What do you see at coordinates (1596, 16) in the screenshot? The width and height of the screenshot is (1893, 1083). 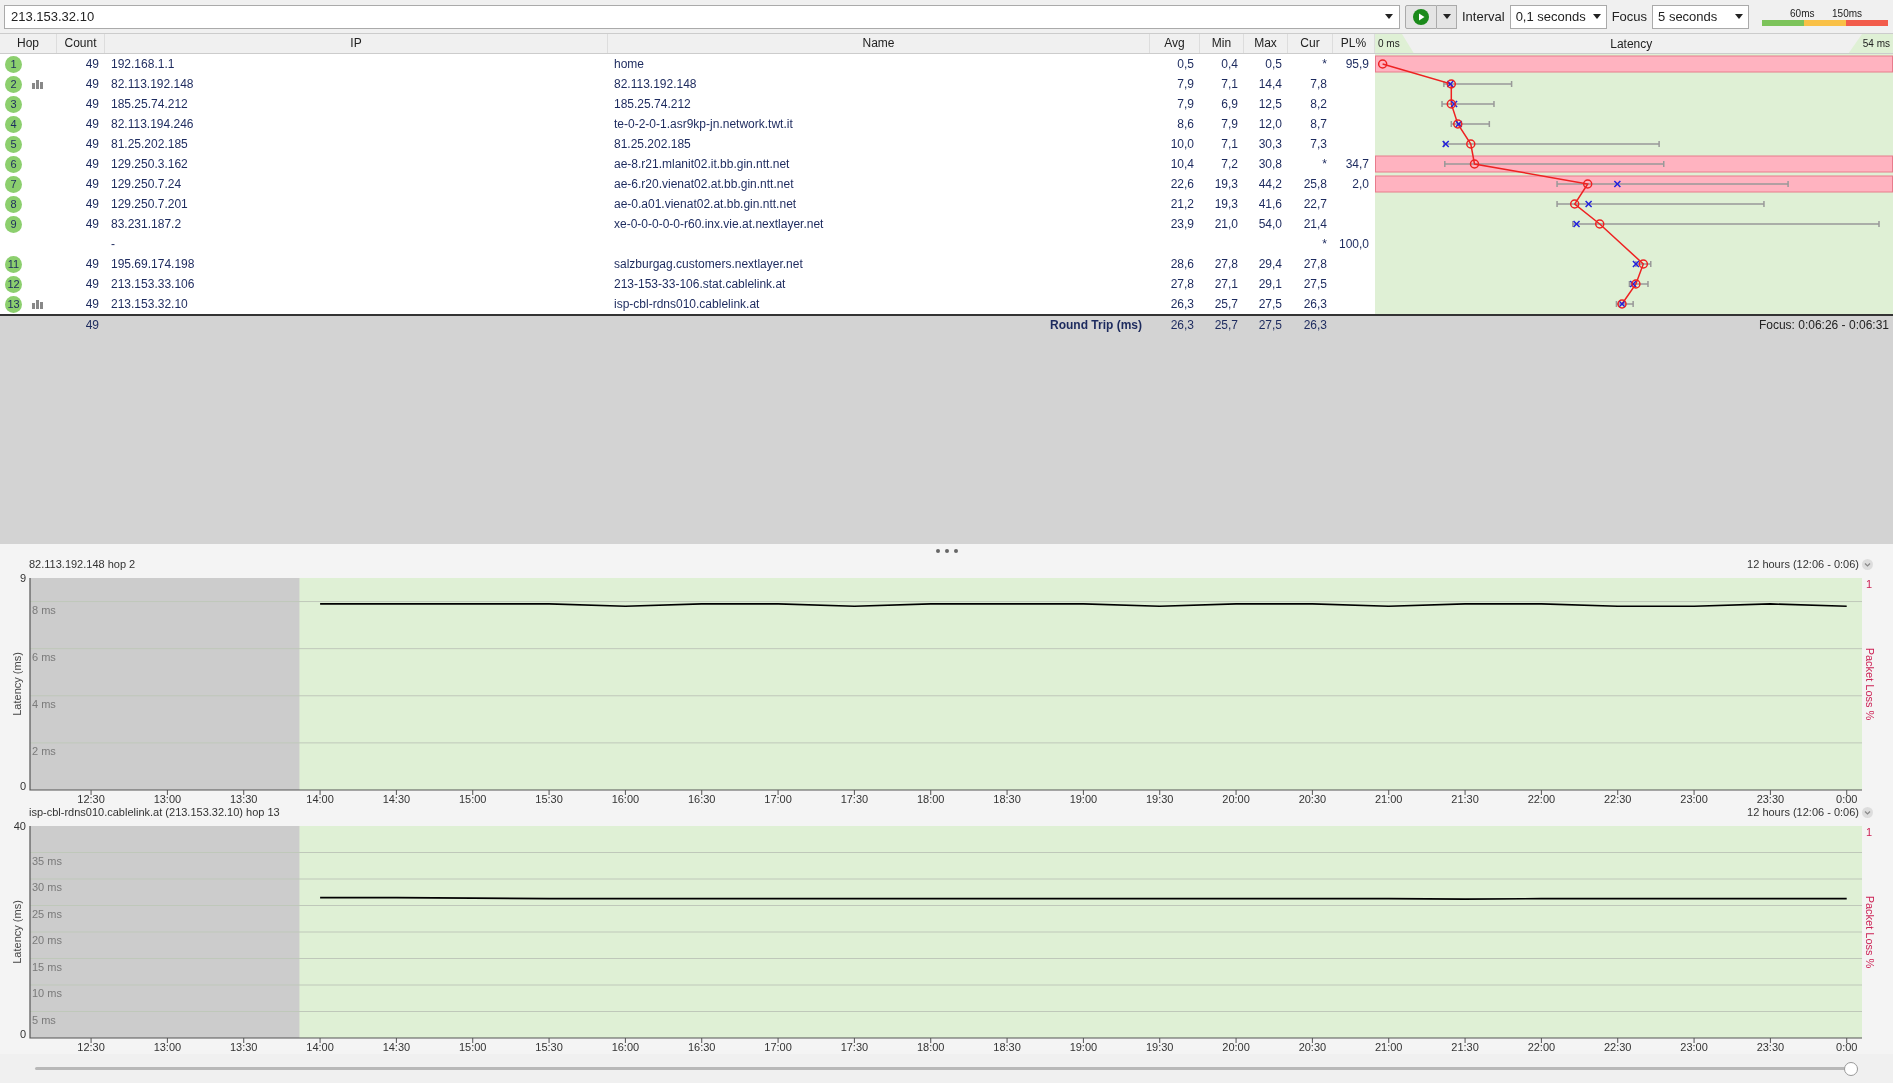 I see `caret-icon` at bounding box center [1596, 16].